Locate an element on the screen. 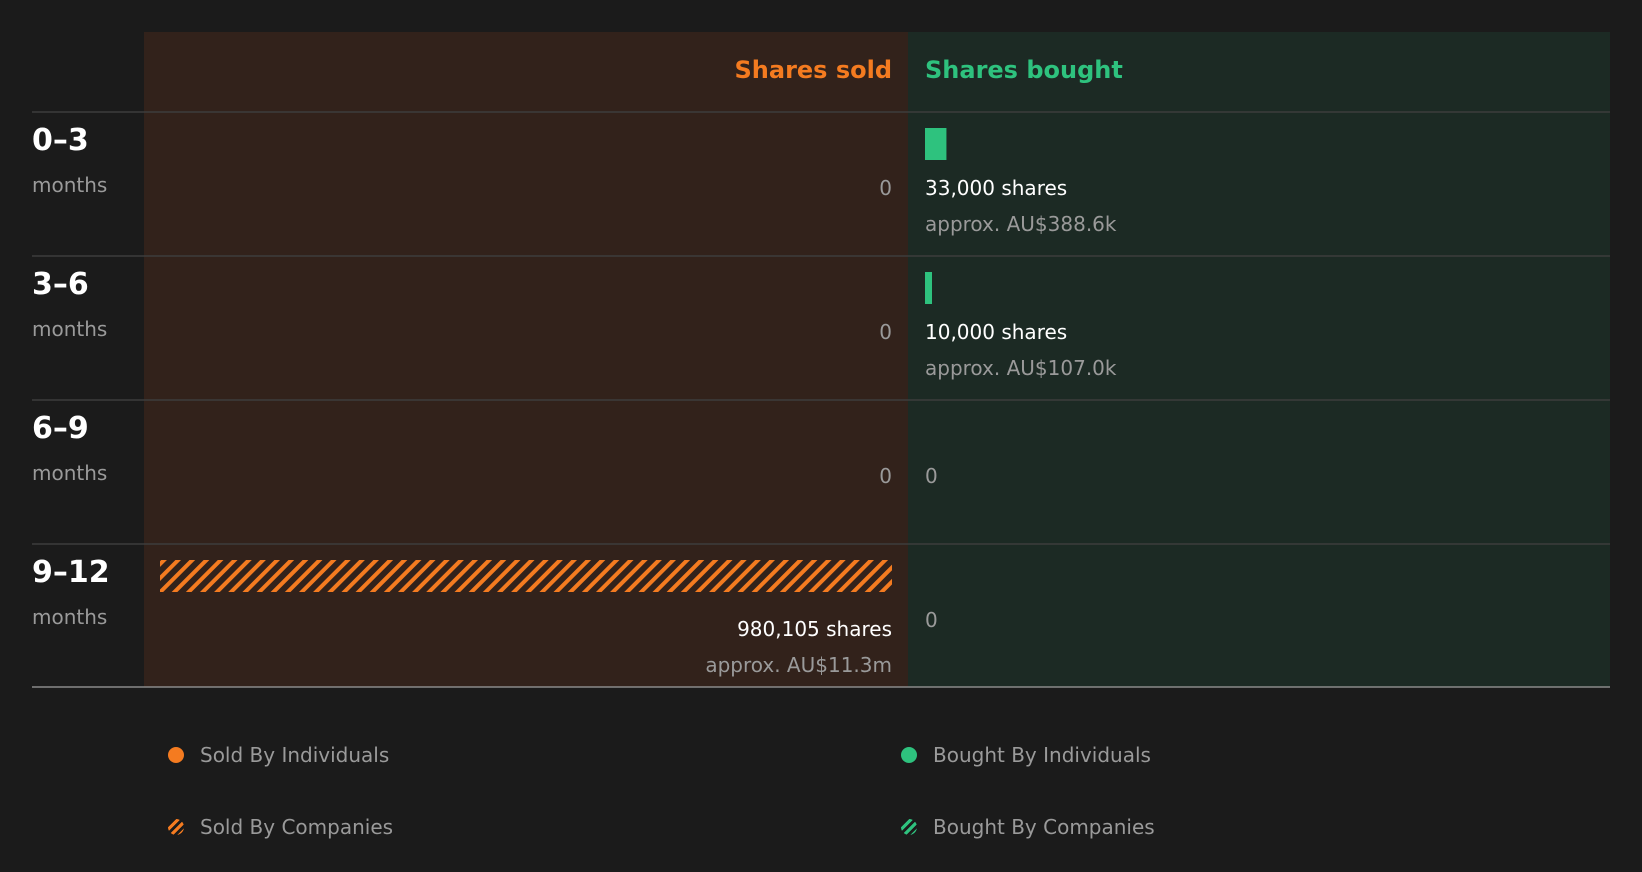  legend-bought-by-companies: Bought By Companies is located at coordinates (1028, 827).